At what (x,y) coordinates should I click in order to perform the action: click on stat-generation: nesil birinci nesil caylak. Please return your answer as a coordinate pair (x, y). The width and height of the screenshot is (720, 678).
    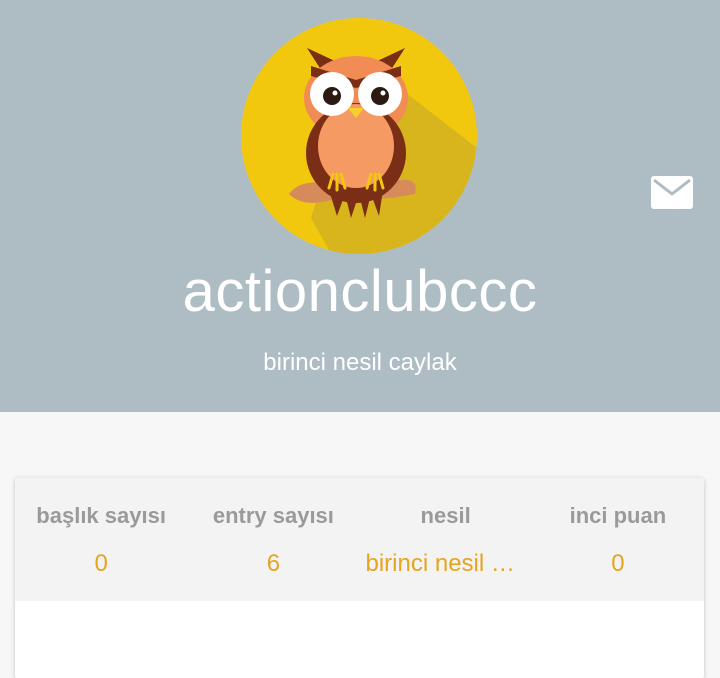
    Looking at the image, I should click on (446, 539).